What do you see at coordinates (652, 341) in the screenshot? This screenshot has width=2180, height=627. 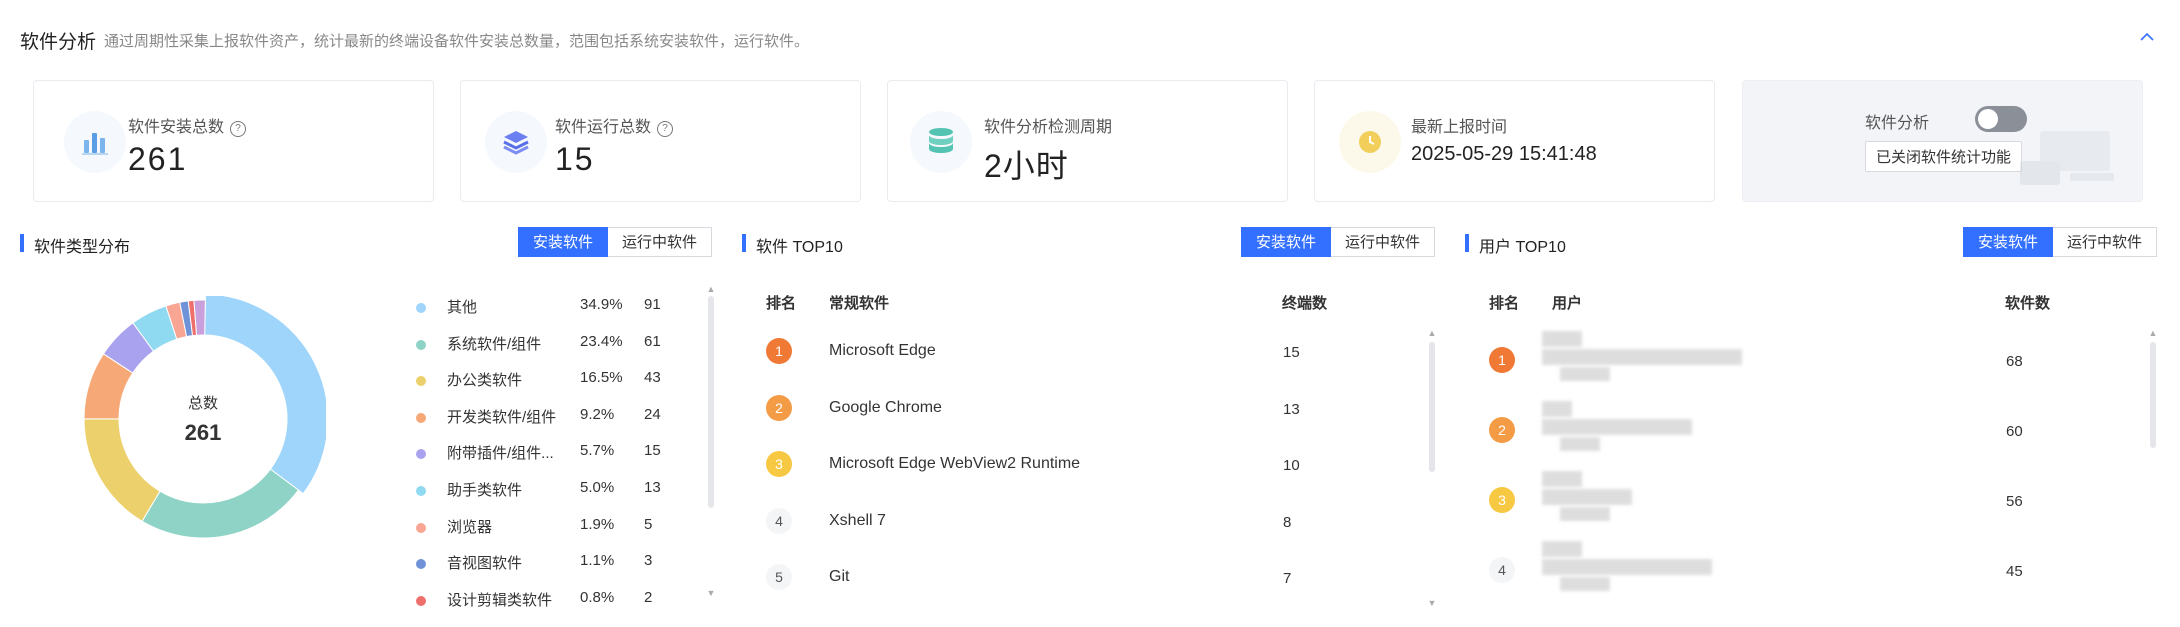 I see `legend-count: 61` at bounding box center [652, 341].